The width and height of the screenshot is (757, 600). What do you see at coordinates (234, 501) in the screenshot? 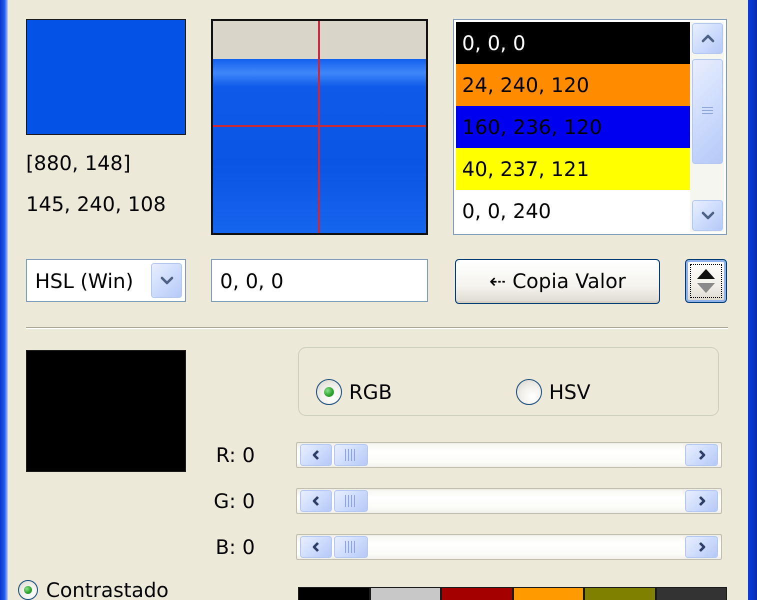
I see `channel-label: G: 0` at bounding box center [234, 501].